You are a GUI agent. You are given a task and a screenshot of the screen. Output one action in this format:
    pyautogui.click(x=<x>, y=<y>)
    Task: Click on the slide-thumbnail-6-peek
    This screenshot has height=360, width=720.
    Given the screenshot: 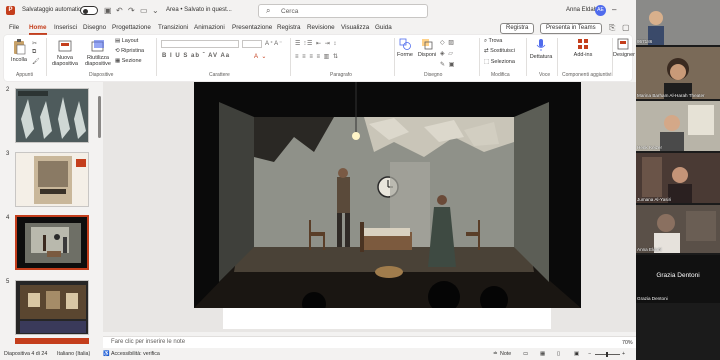 What is the action you would take?
    pyautogui.click(x=52, y=341)
    